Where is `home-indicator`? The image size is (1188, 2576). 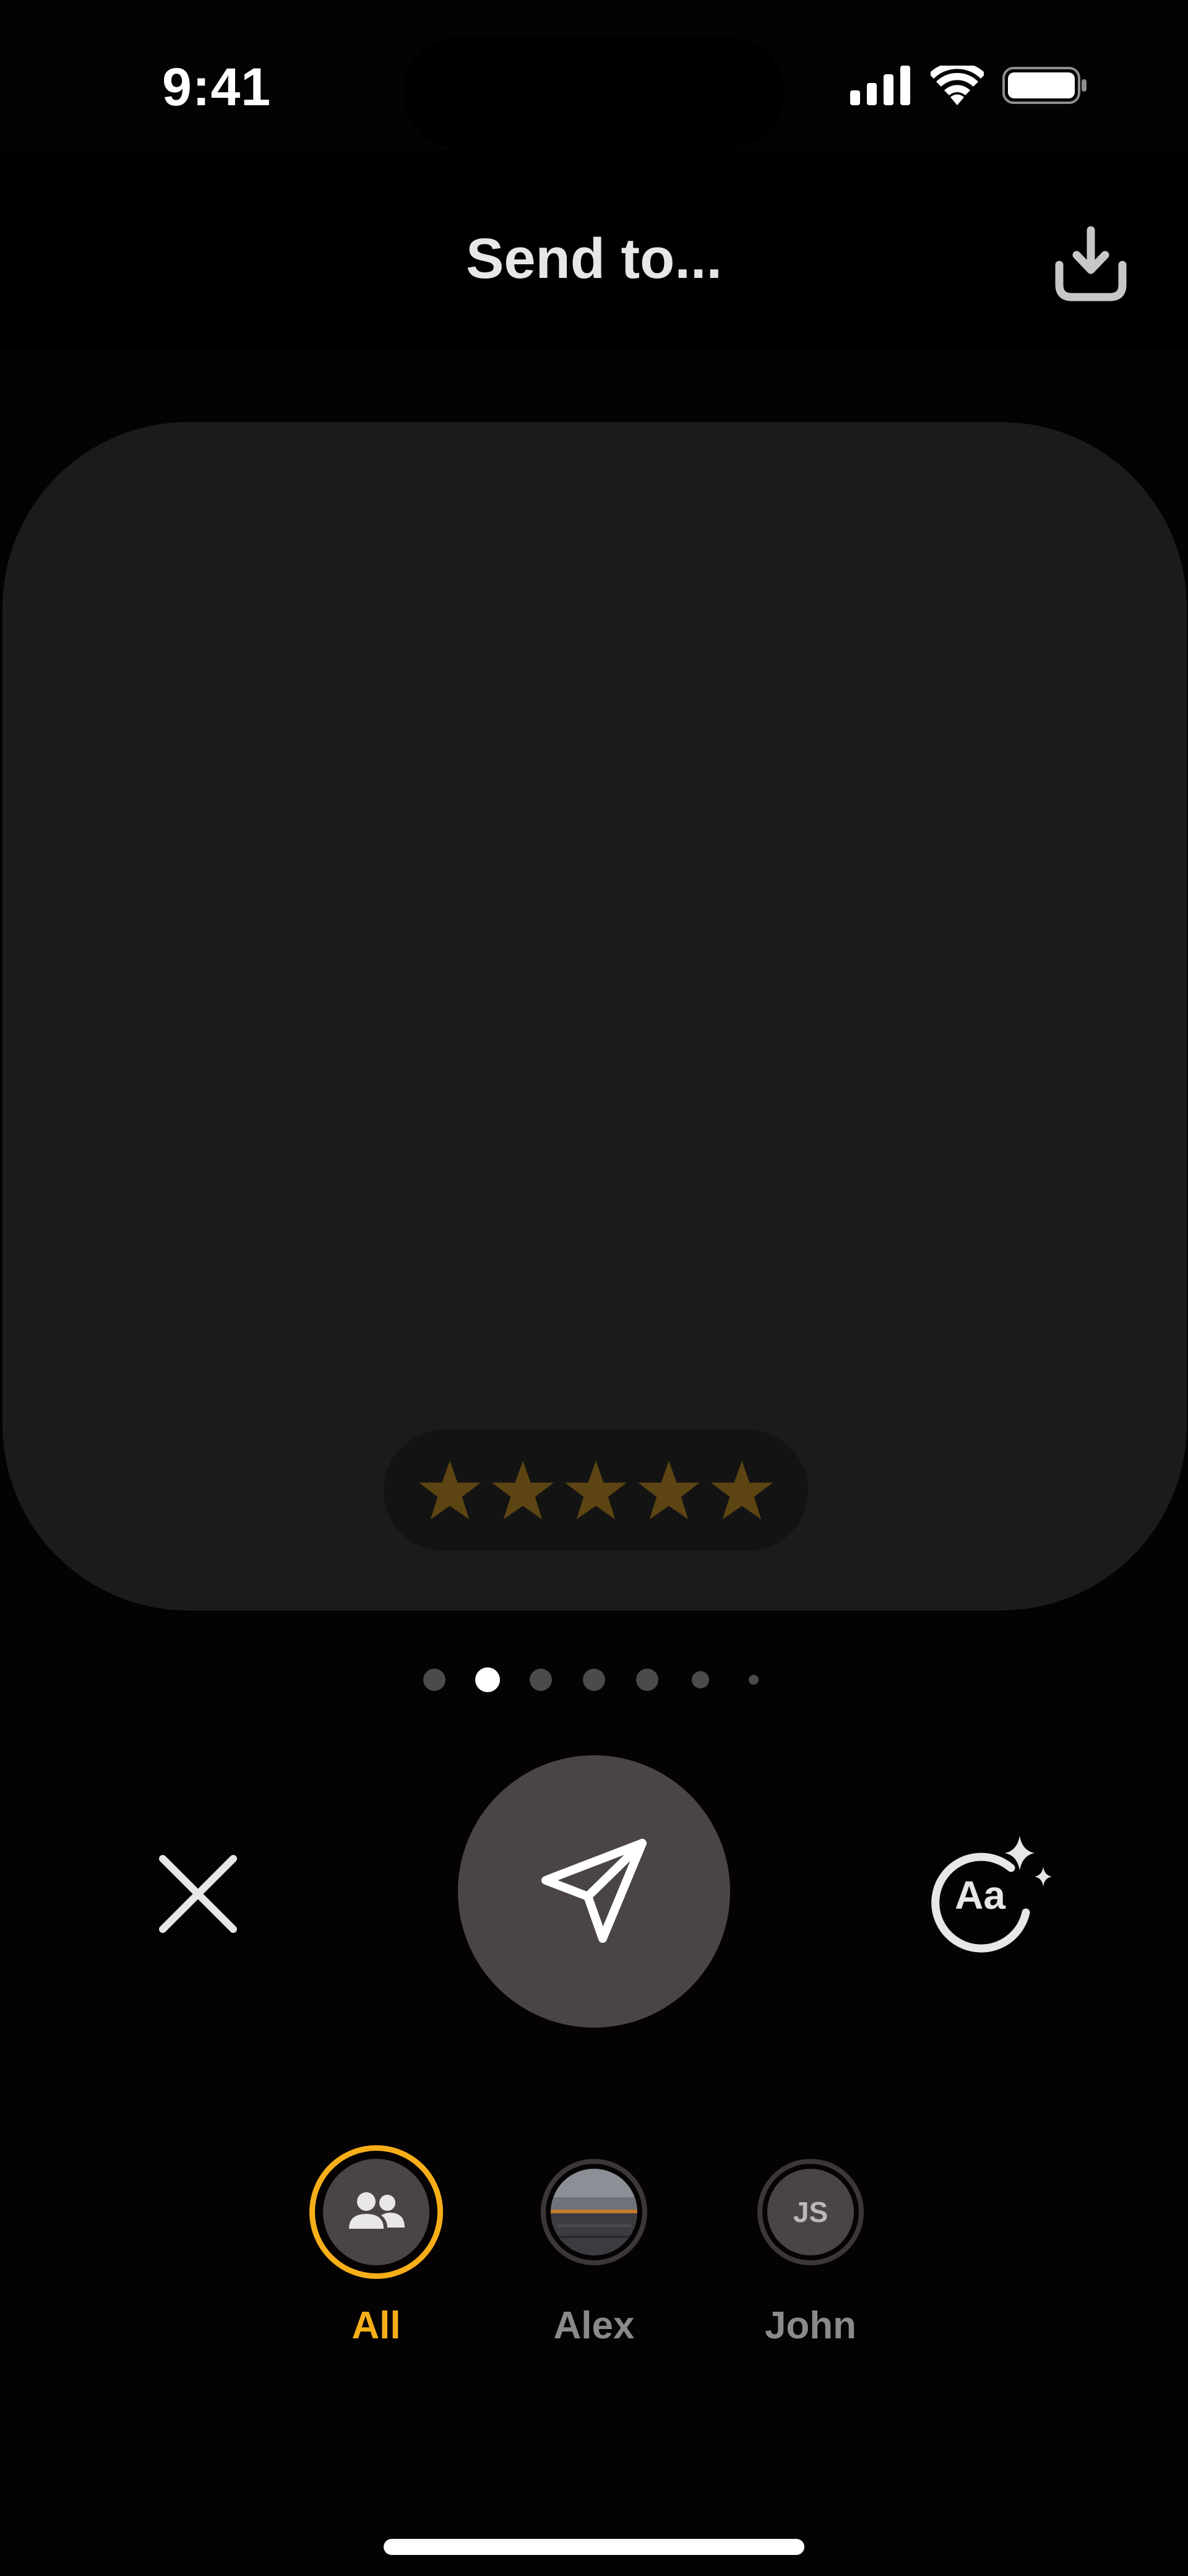
home-indicator is located at coordinates (594, 2547).